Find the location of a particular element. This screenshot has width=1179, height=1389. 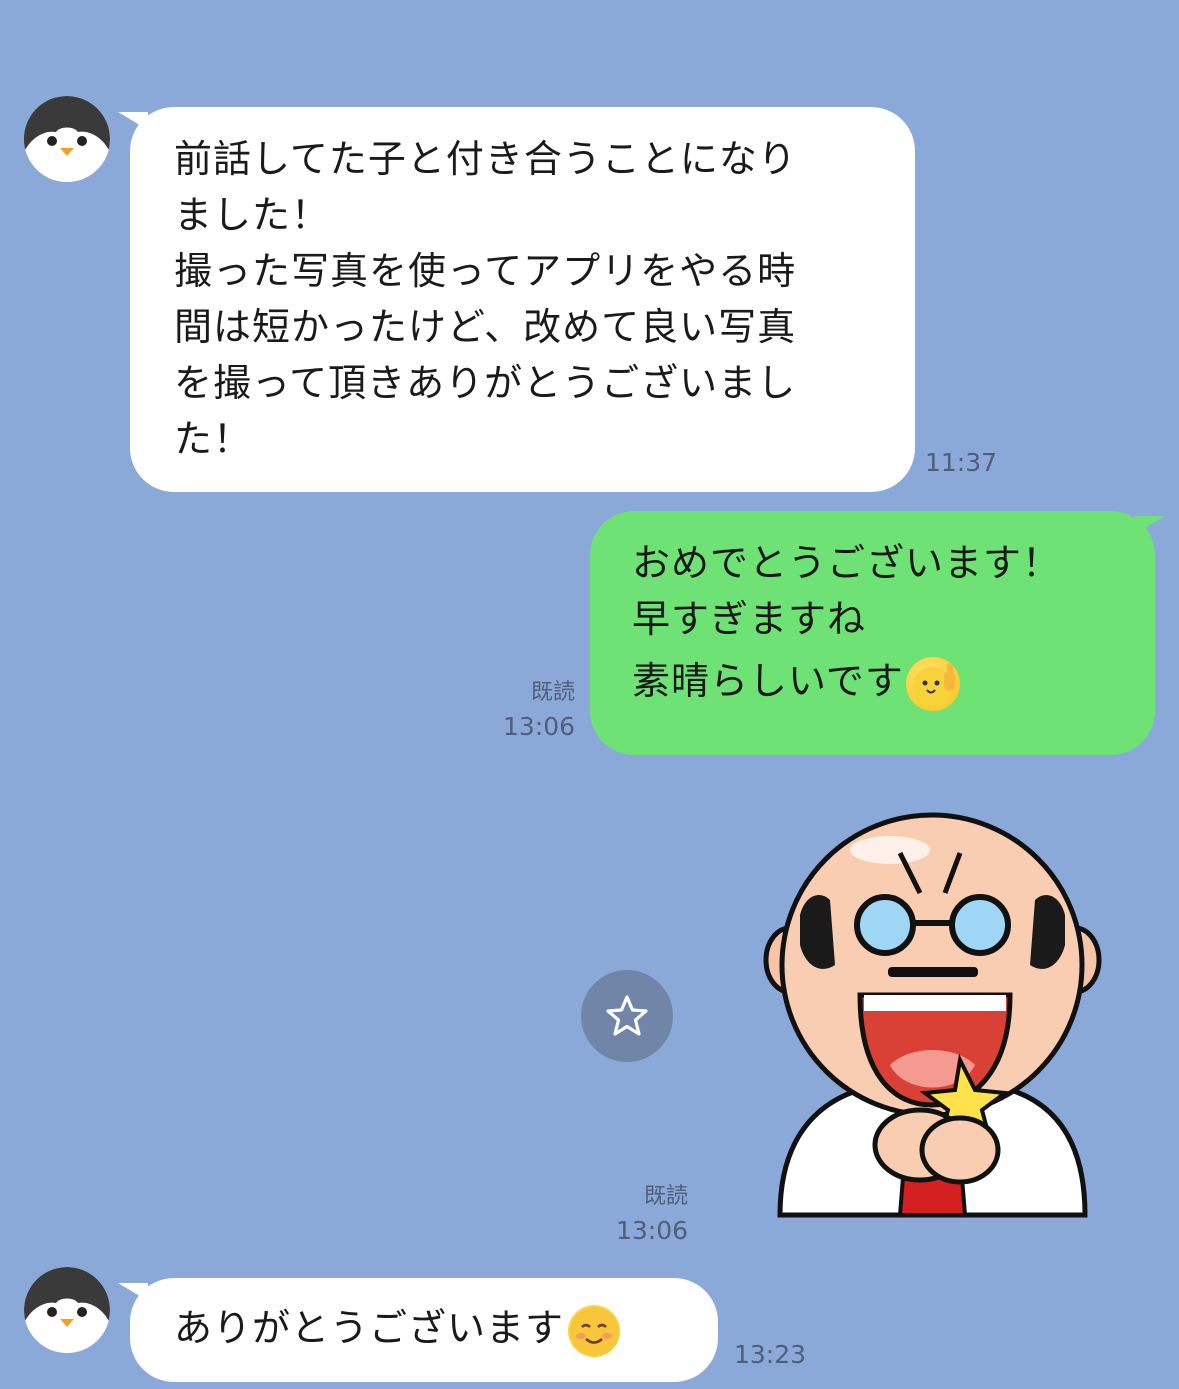

message-text: ありがとうございます is located at coordinates (369, 1328).